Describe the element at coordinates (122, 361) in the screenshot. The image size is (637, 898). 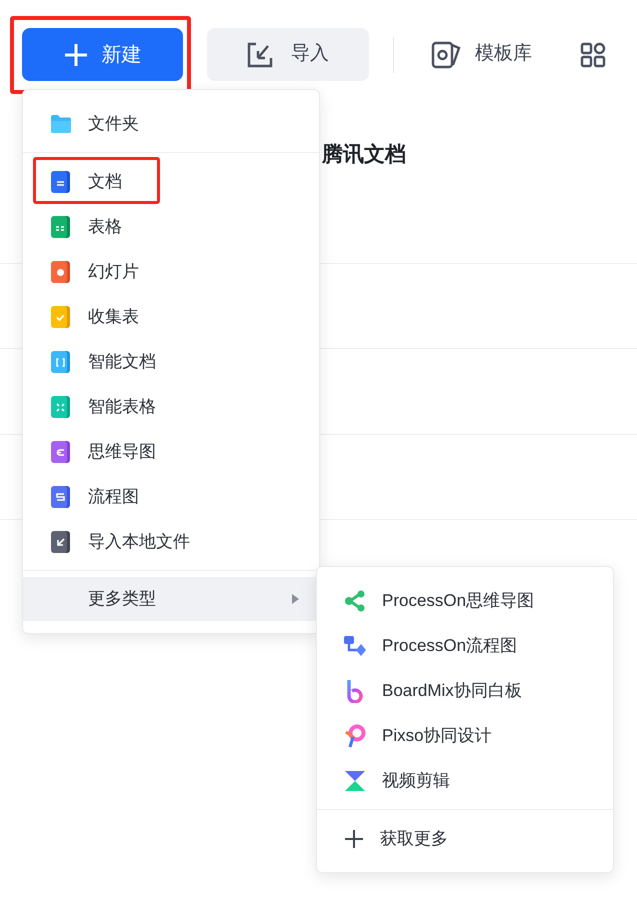
I see `menu-item-label: 智能文档` at that location.